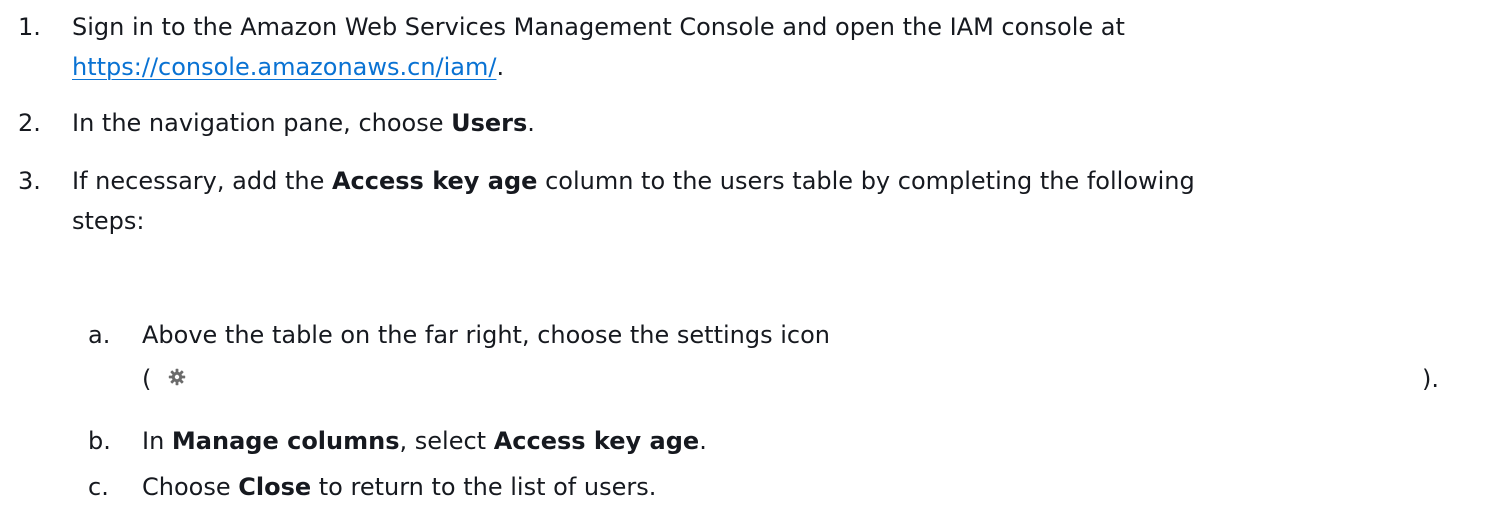  What do you see at coordinates (1430, 379) in the screenshot?
I see `close-paren: ).` at bounding box center [1430, 379].